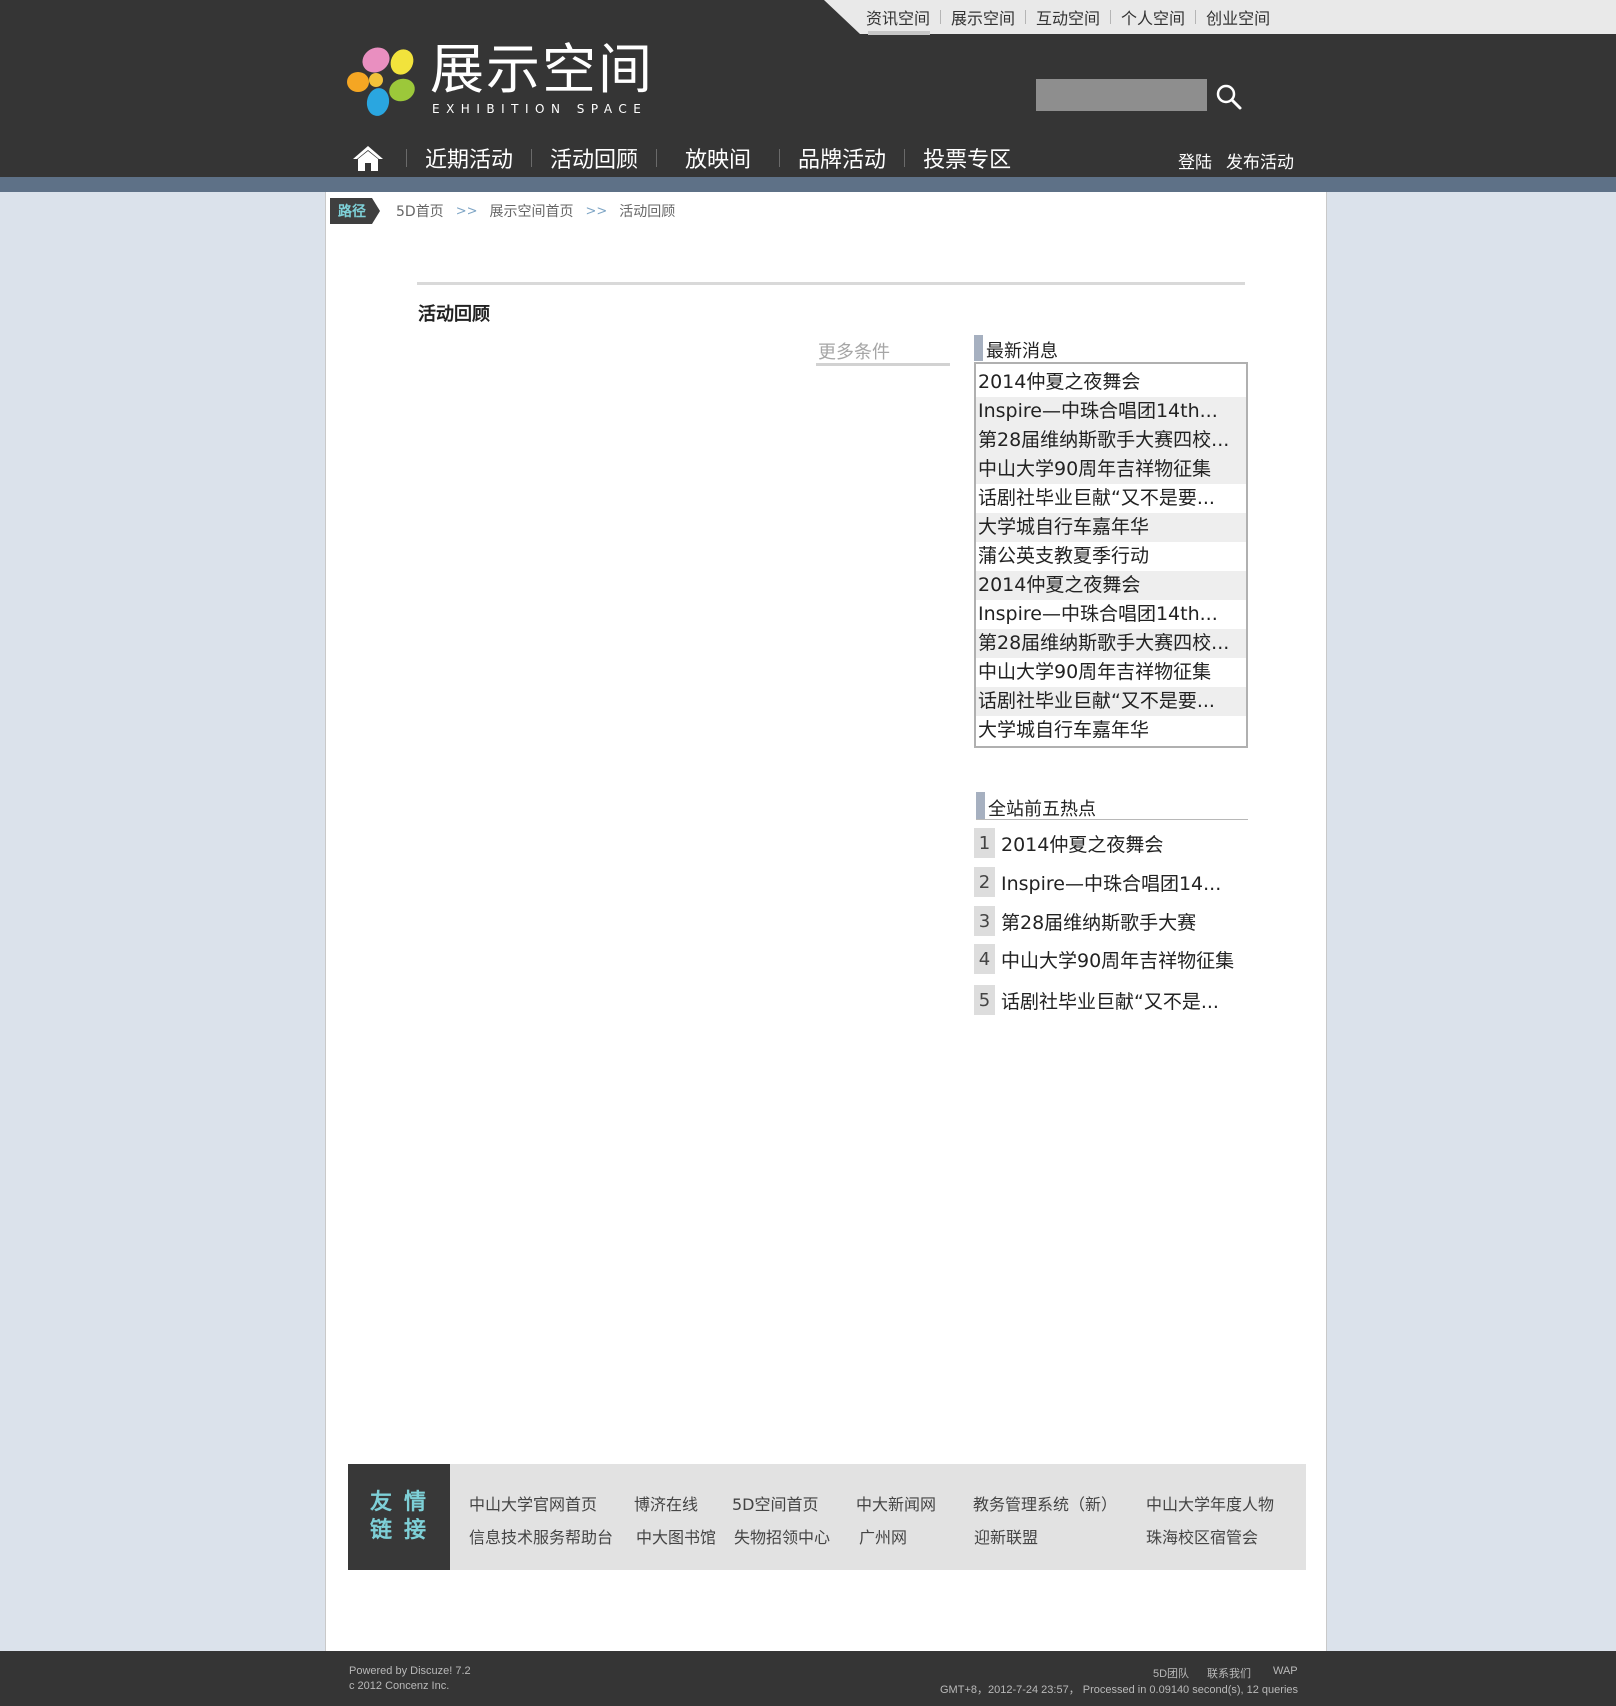 The width and height of the screenshot is (1616, 1706). Describe the element at coordinates (1099, 922) in the screenshot. I see `hot-item-title: 第28届维纳斯歌手大赛` at that location.